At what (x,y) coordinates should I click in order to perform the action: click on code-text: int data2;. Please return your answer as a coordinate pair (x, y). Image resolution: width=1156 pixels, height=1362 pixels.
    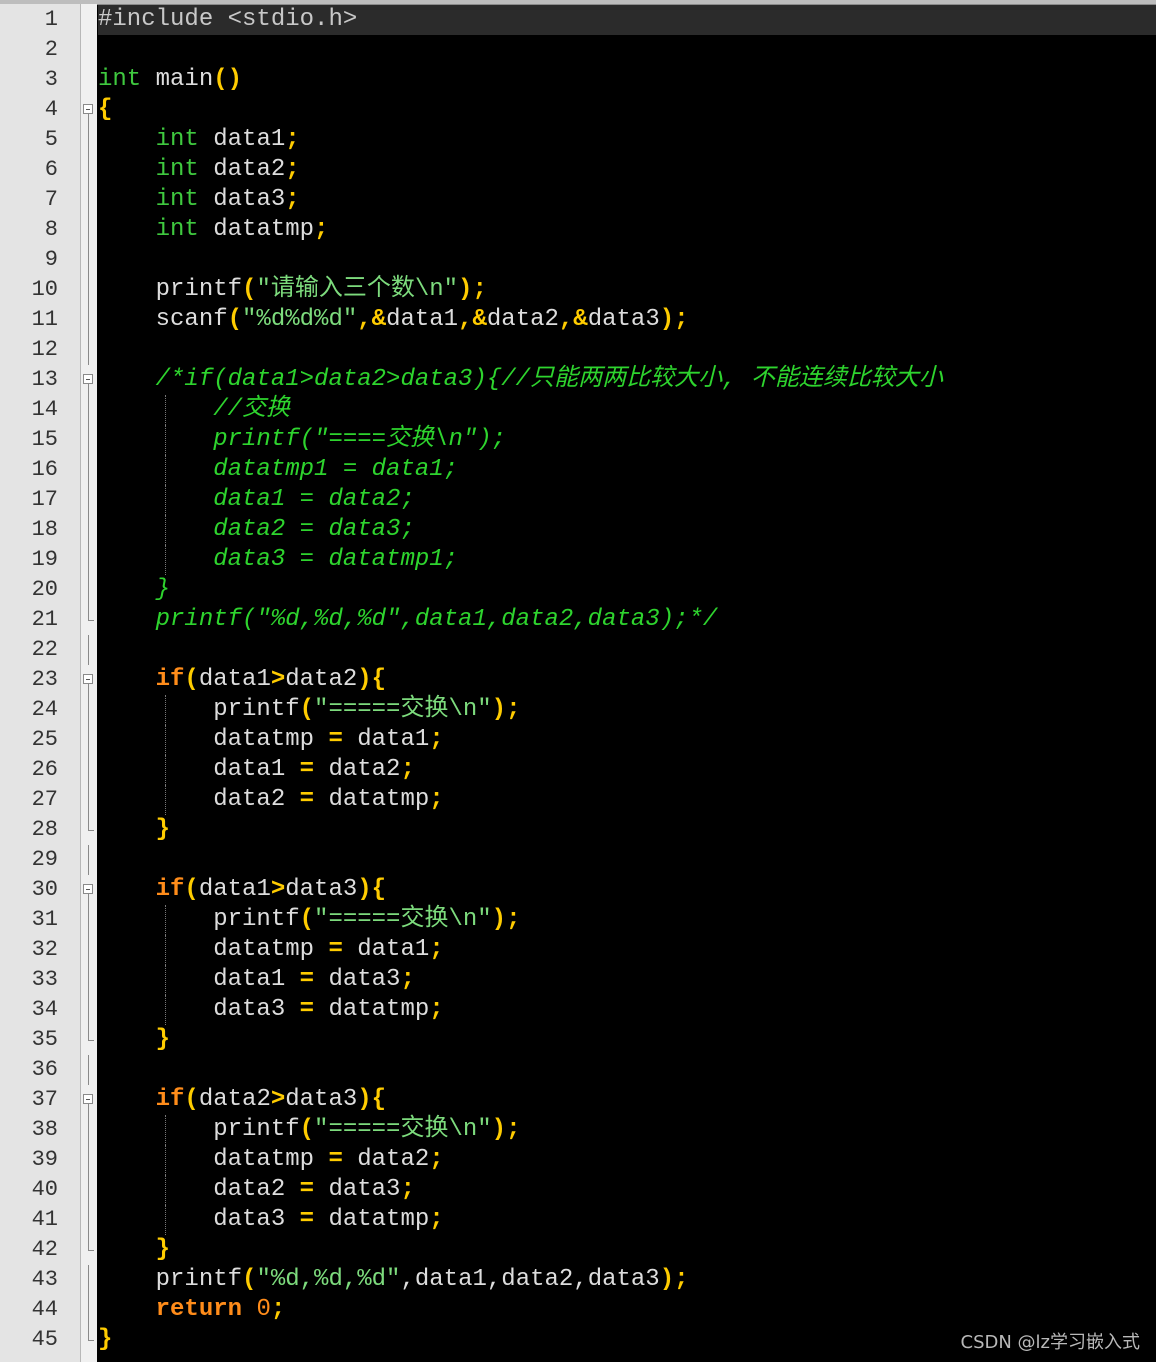
    Looking at the image, I should click on (627, 170).